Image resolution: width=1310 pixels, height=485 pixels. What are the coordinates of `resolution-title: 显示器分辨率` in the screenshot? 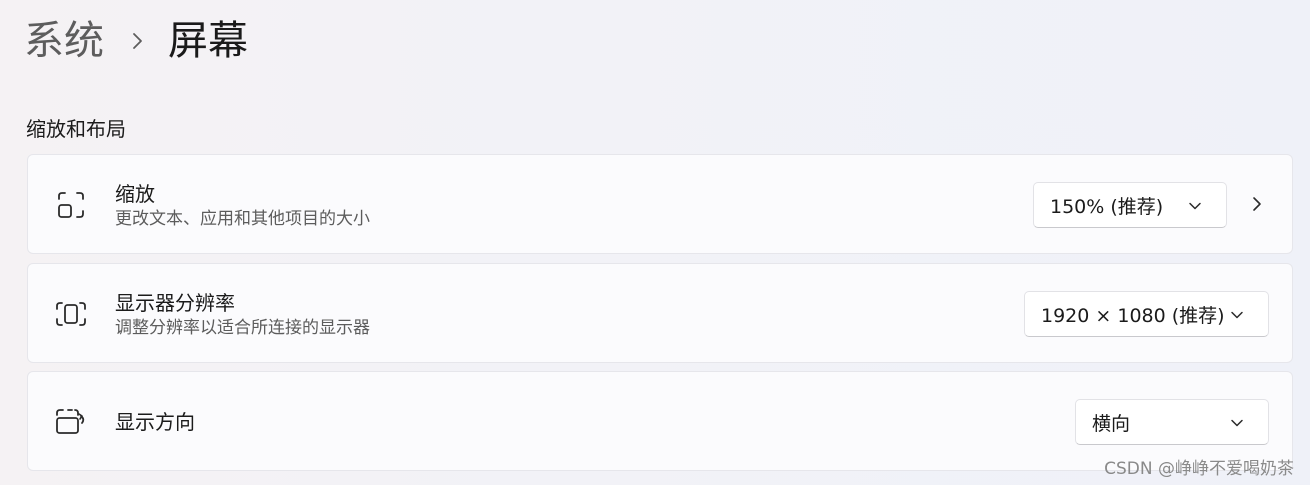 It's located at (175, 303).